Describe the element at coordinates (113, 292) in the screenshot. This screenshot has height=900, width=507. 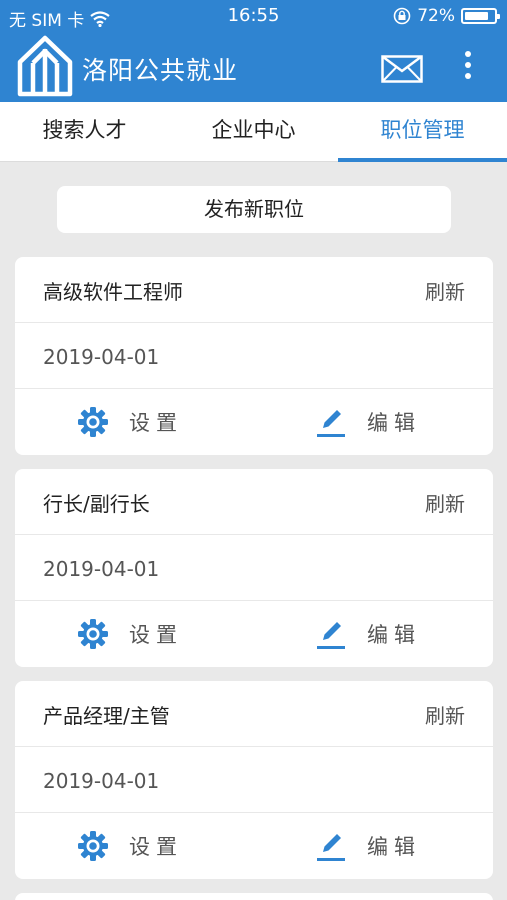
I see `job-title: 高级软件工程师` at that location.